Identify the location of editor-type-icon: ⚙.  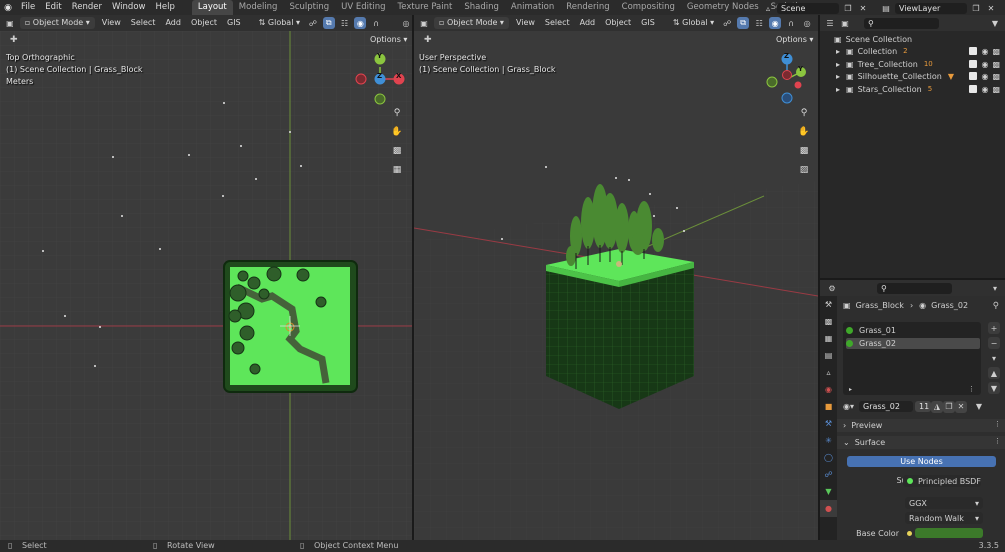
(832, 288).